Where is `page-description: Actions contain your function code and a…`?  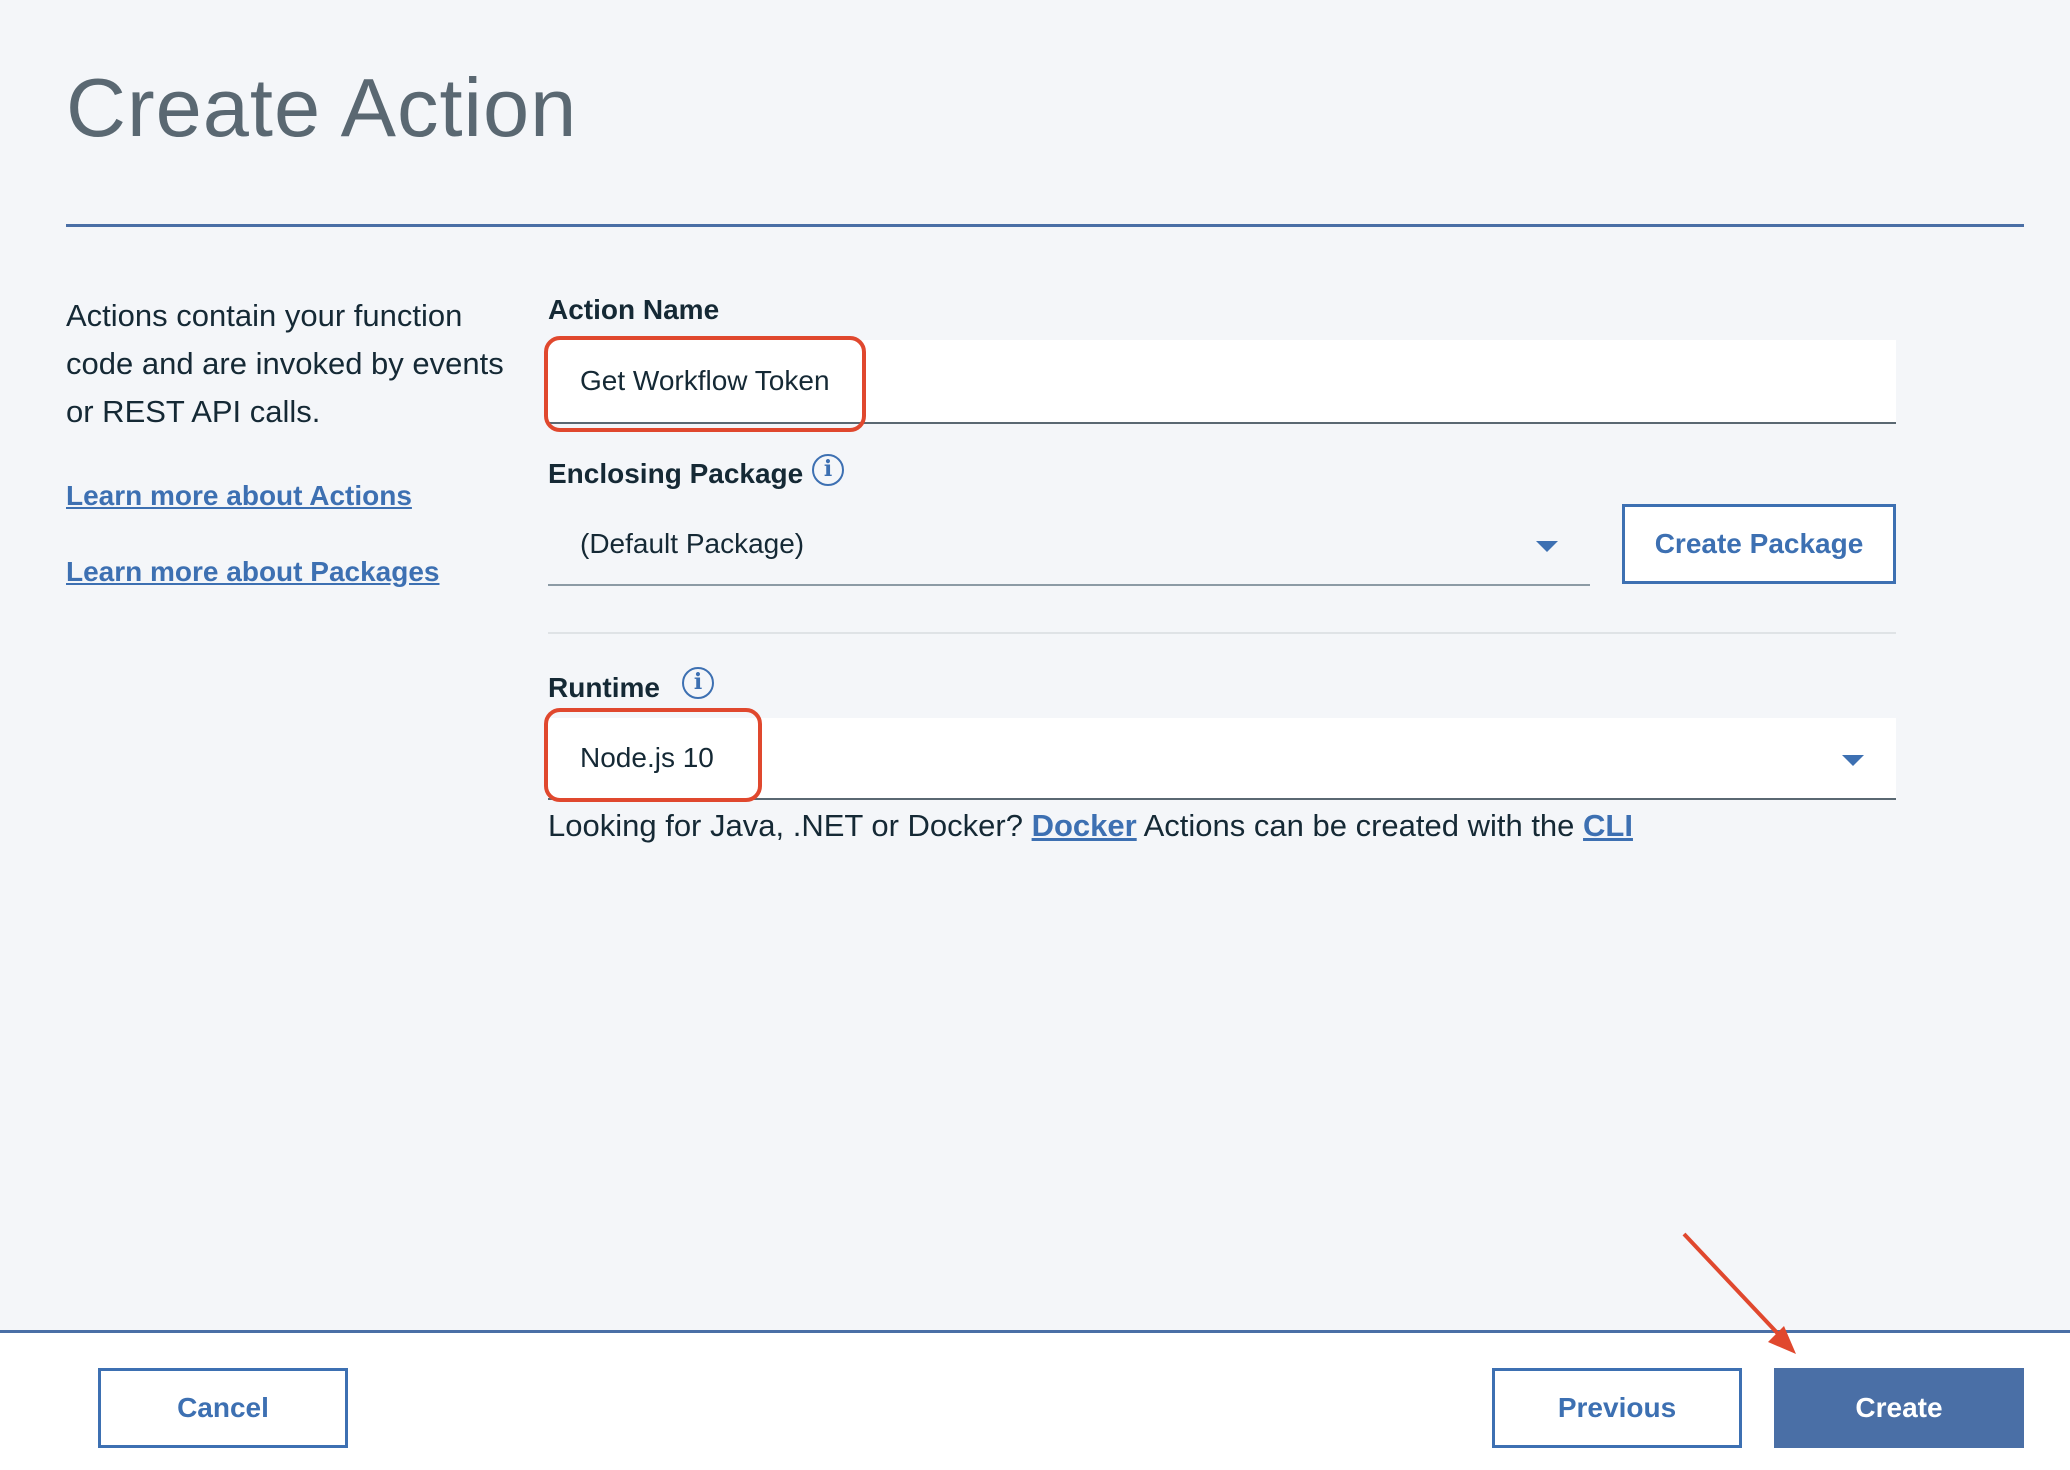 page-description: Actions contain your function code and a… is located at coordinates (285, 363).